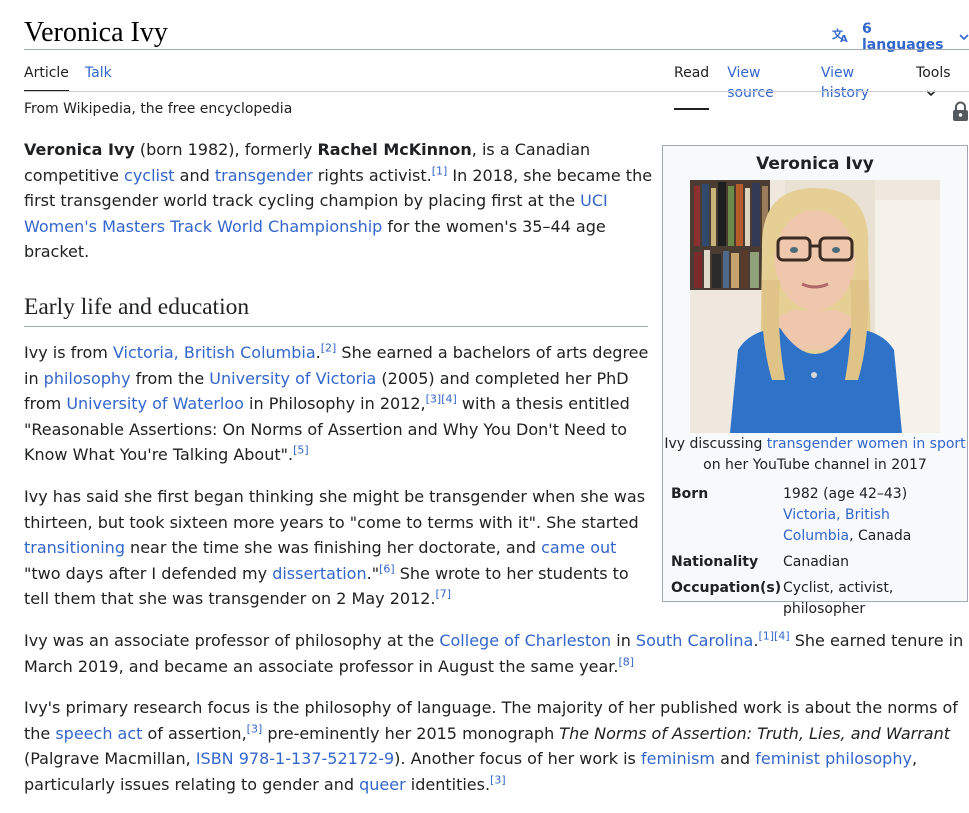  I want to click on citation: [6], so click(387, 568).